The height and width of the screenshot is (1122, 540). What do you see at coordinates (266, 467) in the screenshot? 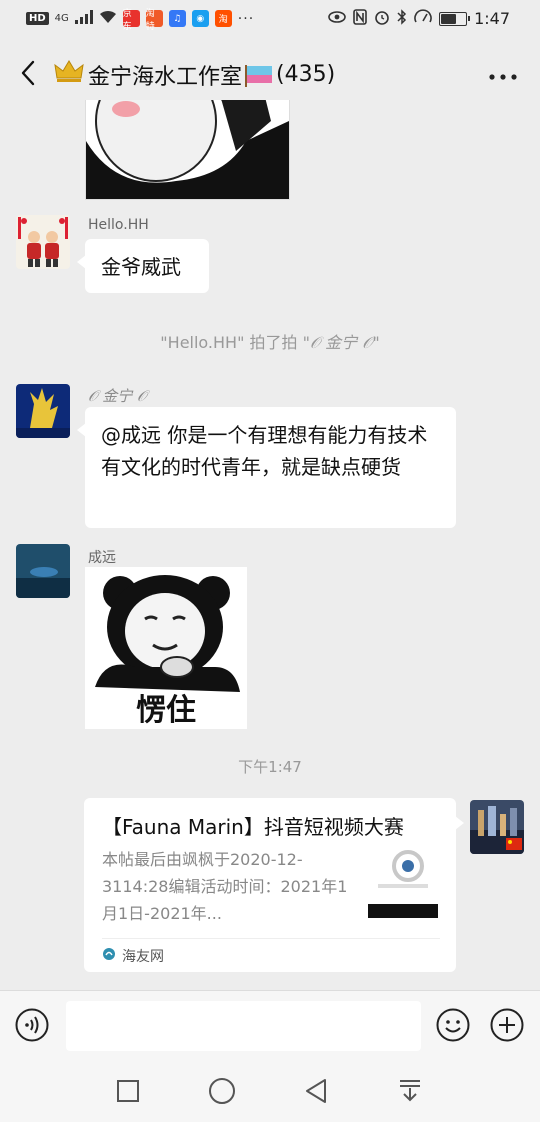
I see `message-bubble: @成远 你是一个有理想有能力有技术有文化的时代青年，就是缺点硬货` at bounding box center [266, 467].